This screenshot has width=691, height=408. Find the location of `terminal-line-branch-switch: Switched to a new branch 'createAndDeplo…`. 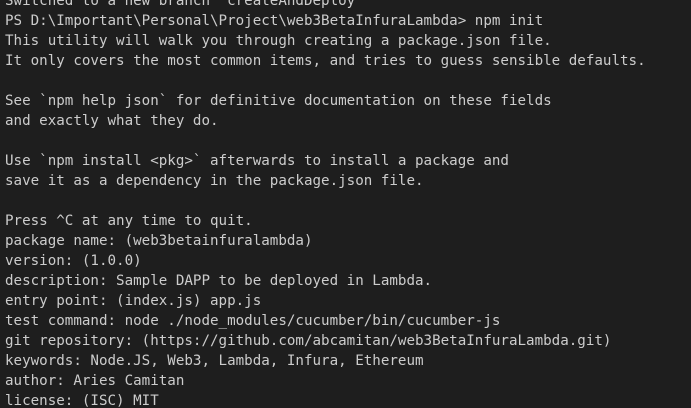

terminal-line-branch-switch: Switched to a new branch 'createAndDeplo… is located at coordinates (184, 4).